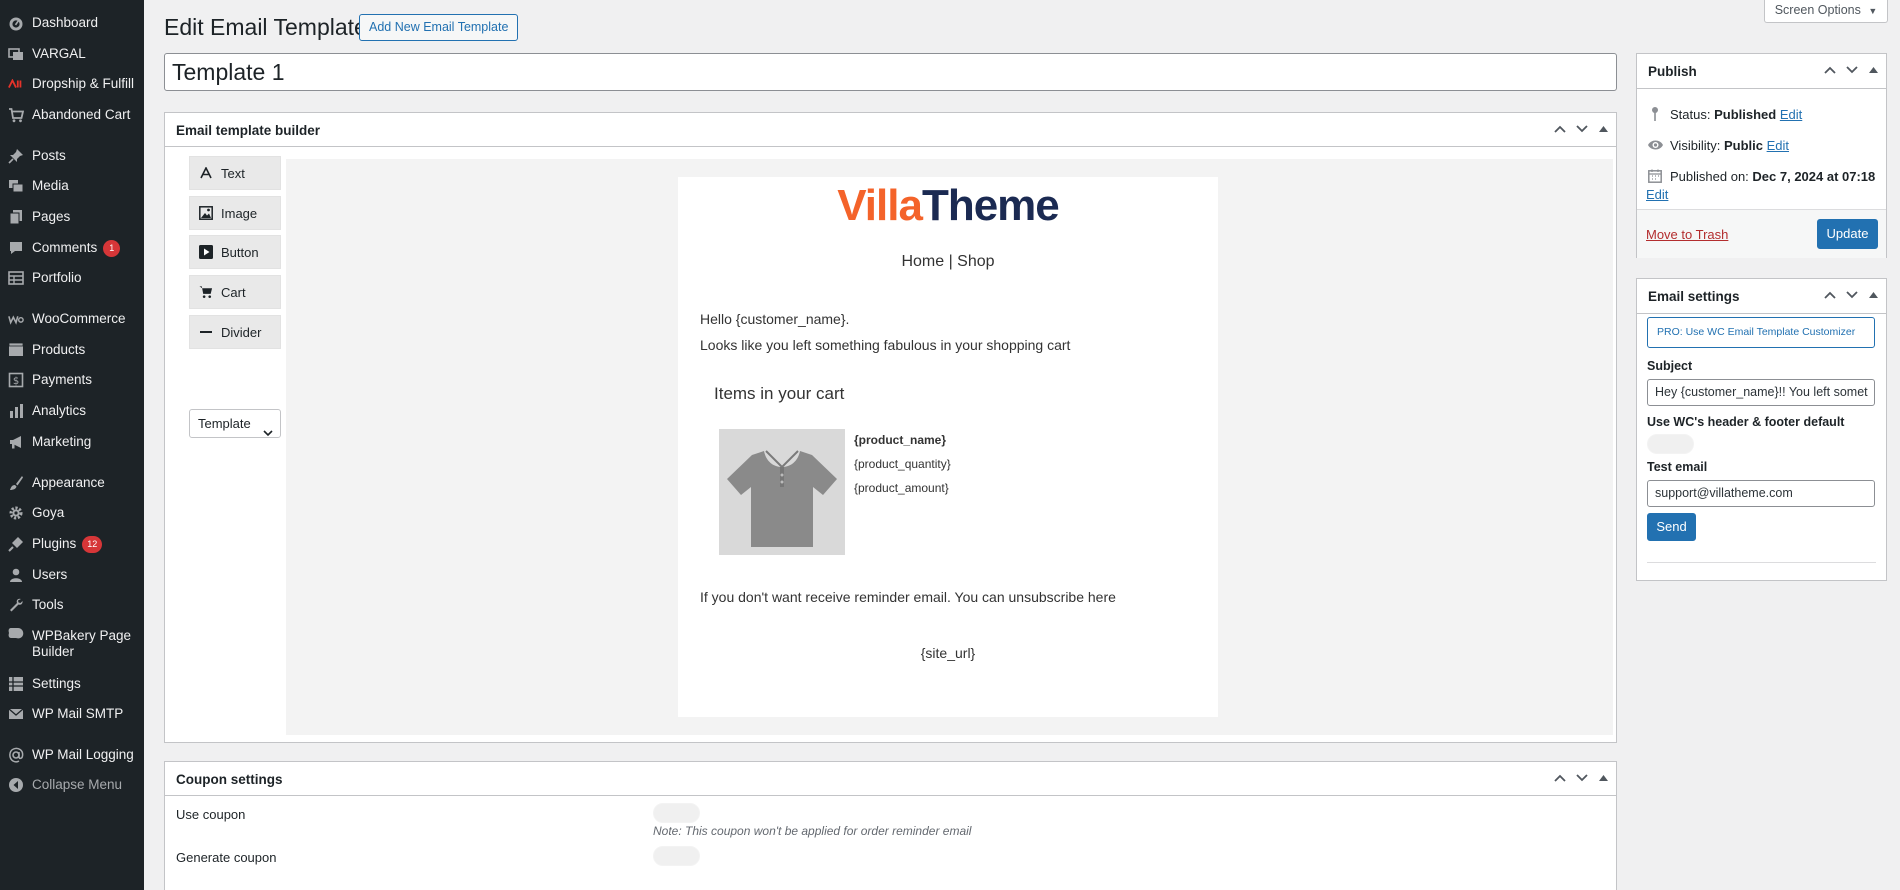 Image resolution: width=1900 pixels, height=890 pixels. What do you see at coordinates (72, 115) in the screenshot?
I see `sidebar-item-abandoned-cart: Abandoned Cart` at bounding box center [72, 115].